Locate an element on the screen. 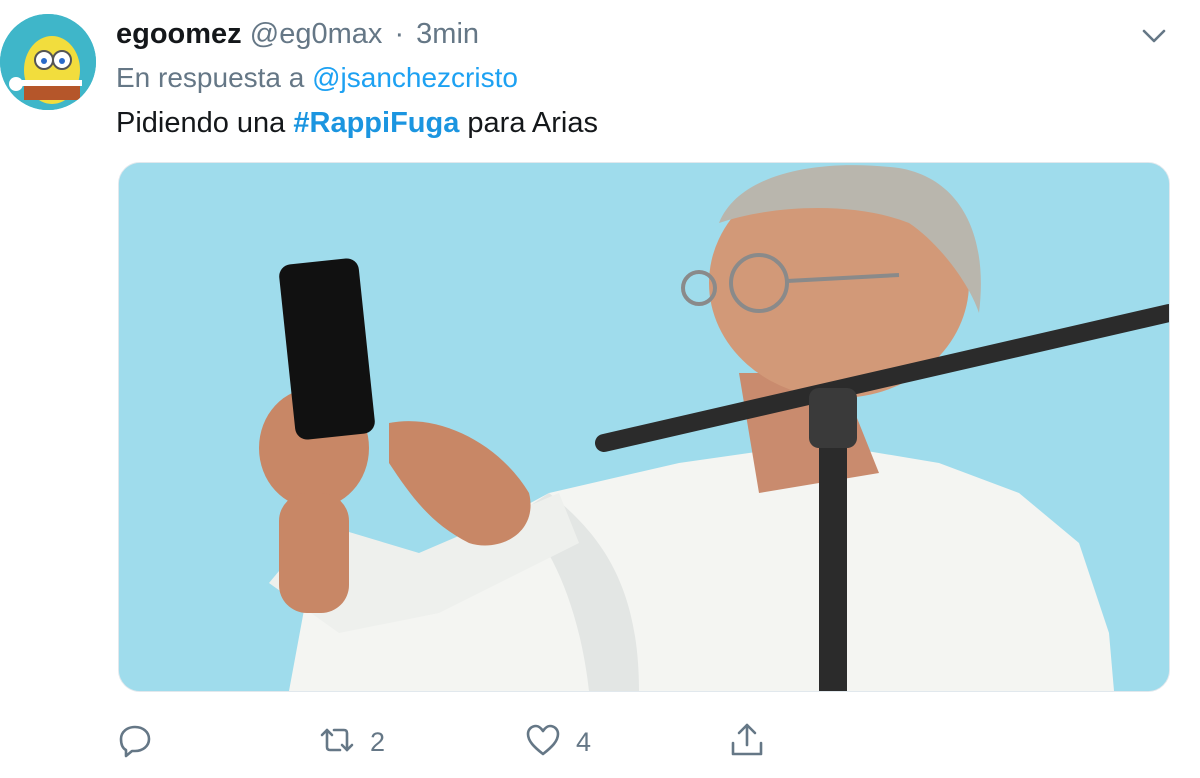 The image size is (1200, 778). tweet-actions: 2 4 is located at coordinates (600, 743).